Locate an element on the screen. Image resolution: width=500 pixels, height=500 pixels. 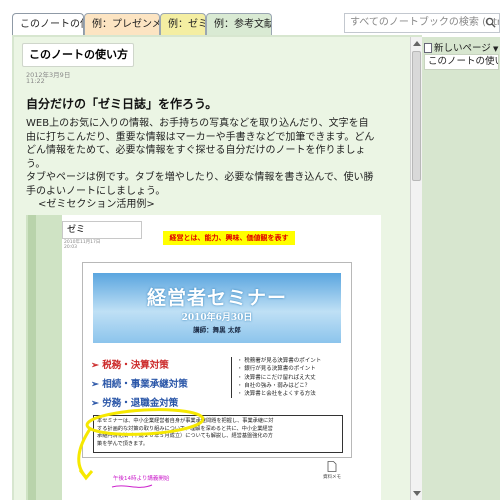
paragraph-line: どん情報をためて、必要な情報をすぐ探せる自分だけのノートを作りましょ is located at coordinates (196, 150).